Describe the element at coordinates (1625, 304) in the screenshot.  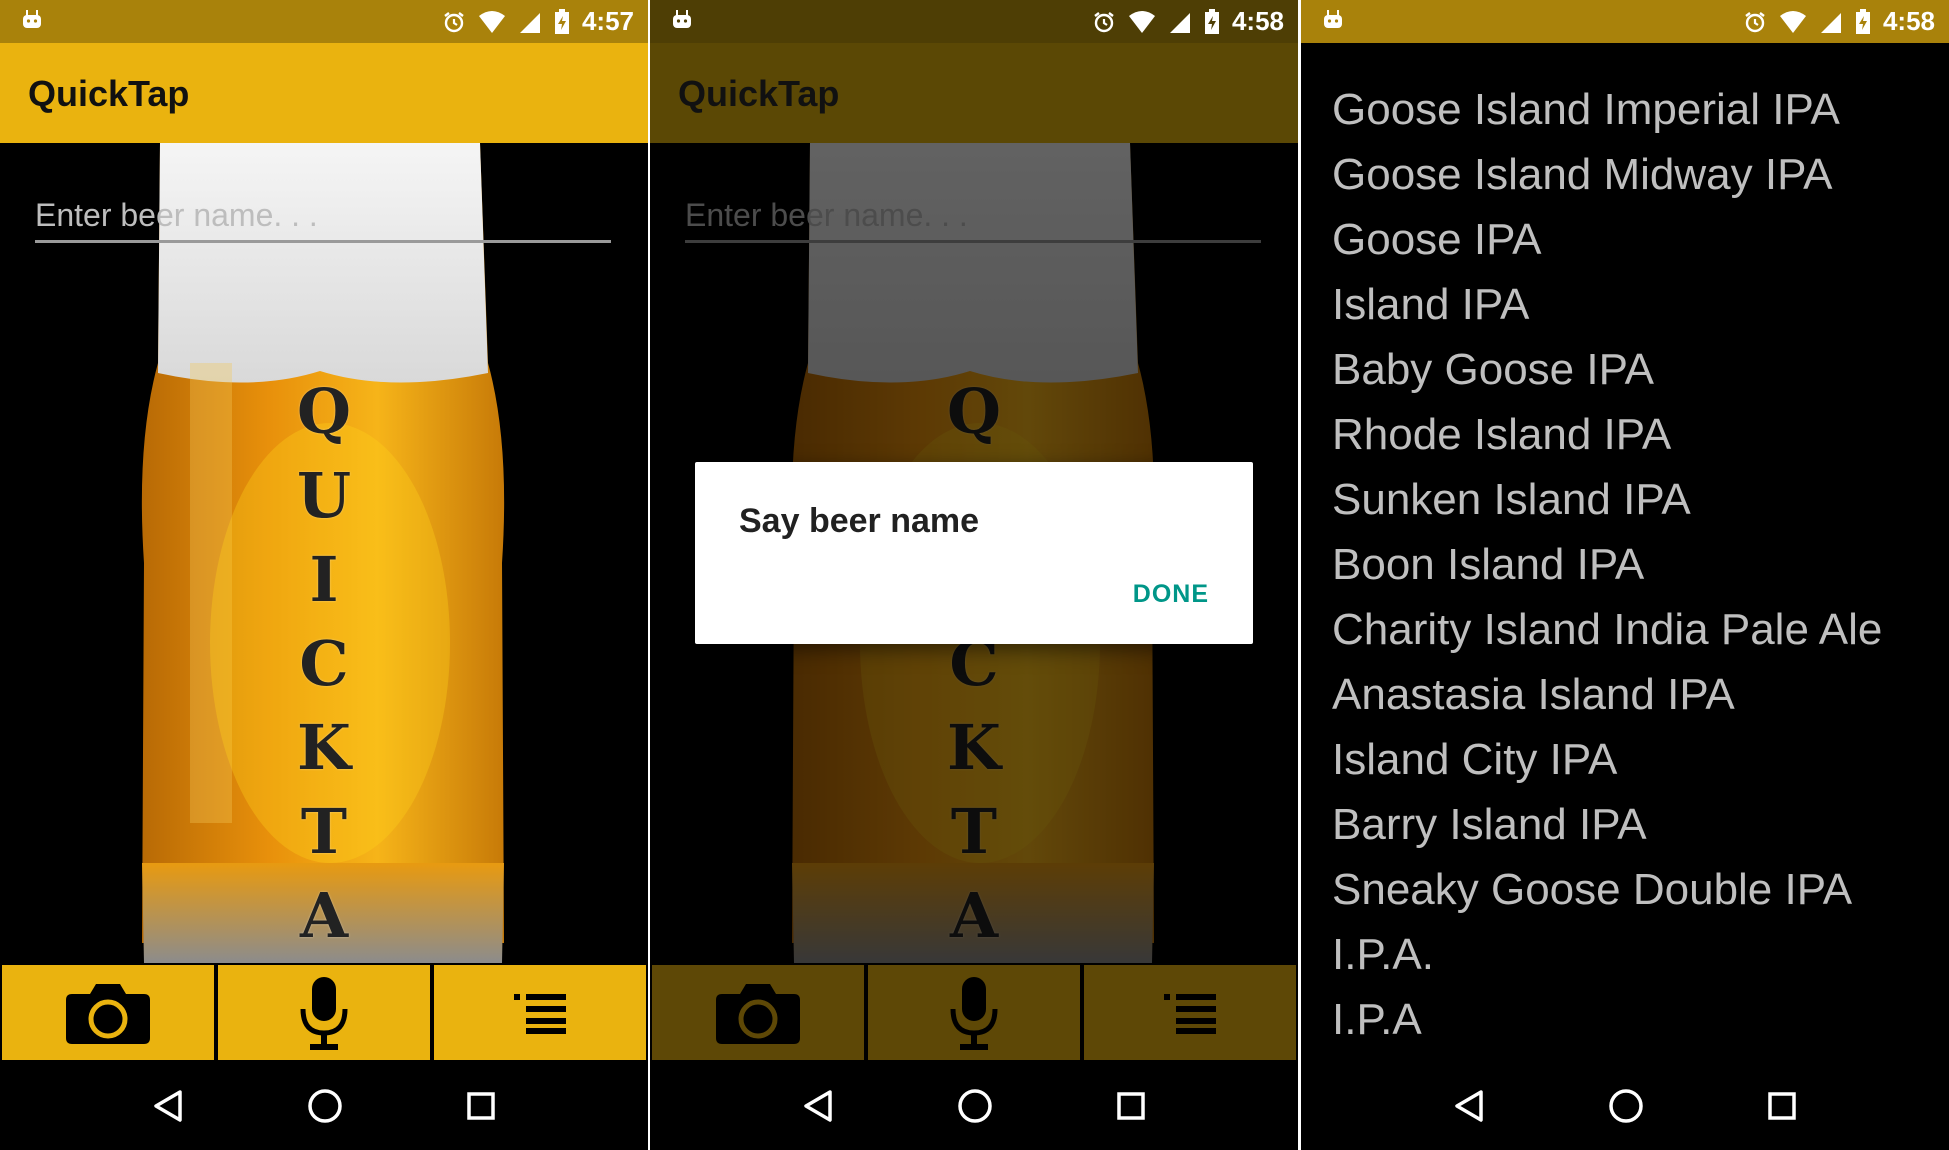
I see `list-item: Island IPA` at that location.